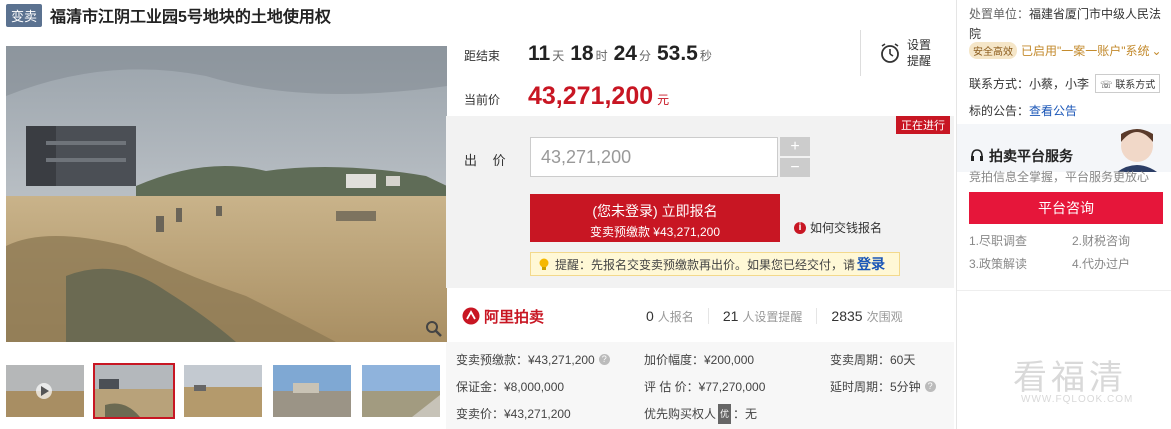 The width and height of the screenshot is (1171, 429). Describe the element at coordinates (525, 359) in the screenshot. I see `deposit-text: 变卖预缴款：¥43,271,200` at that location.